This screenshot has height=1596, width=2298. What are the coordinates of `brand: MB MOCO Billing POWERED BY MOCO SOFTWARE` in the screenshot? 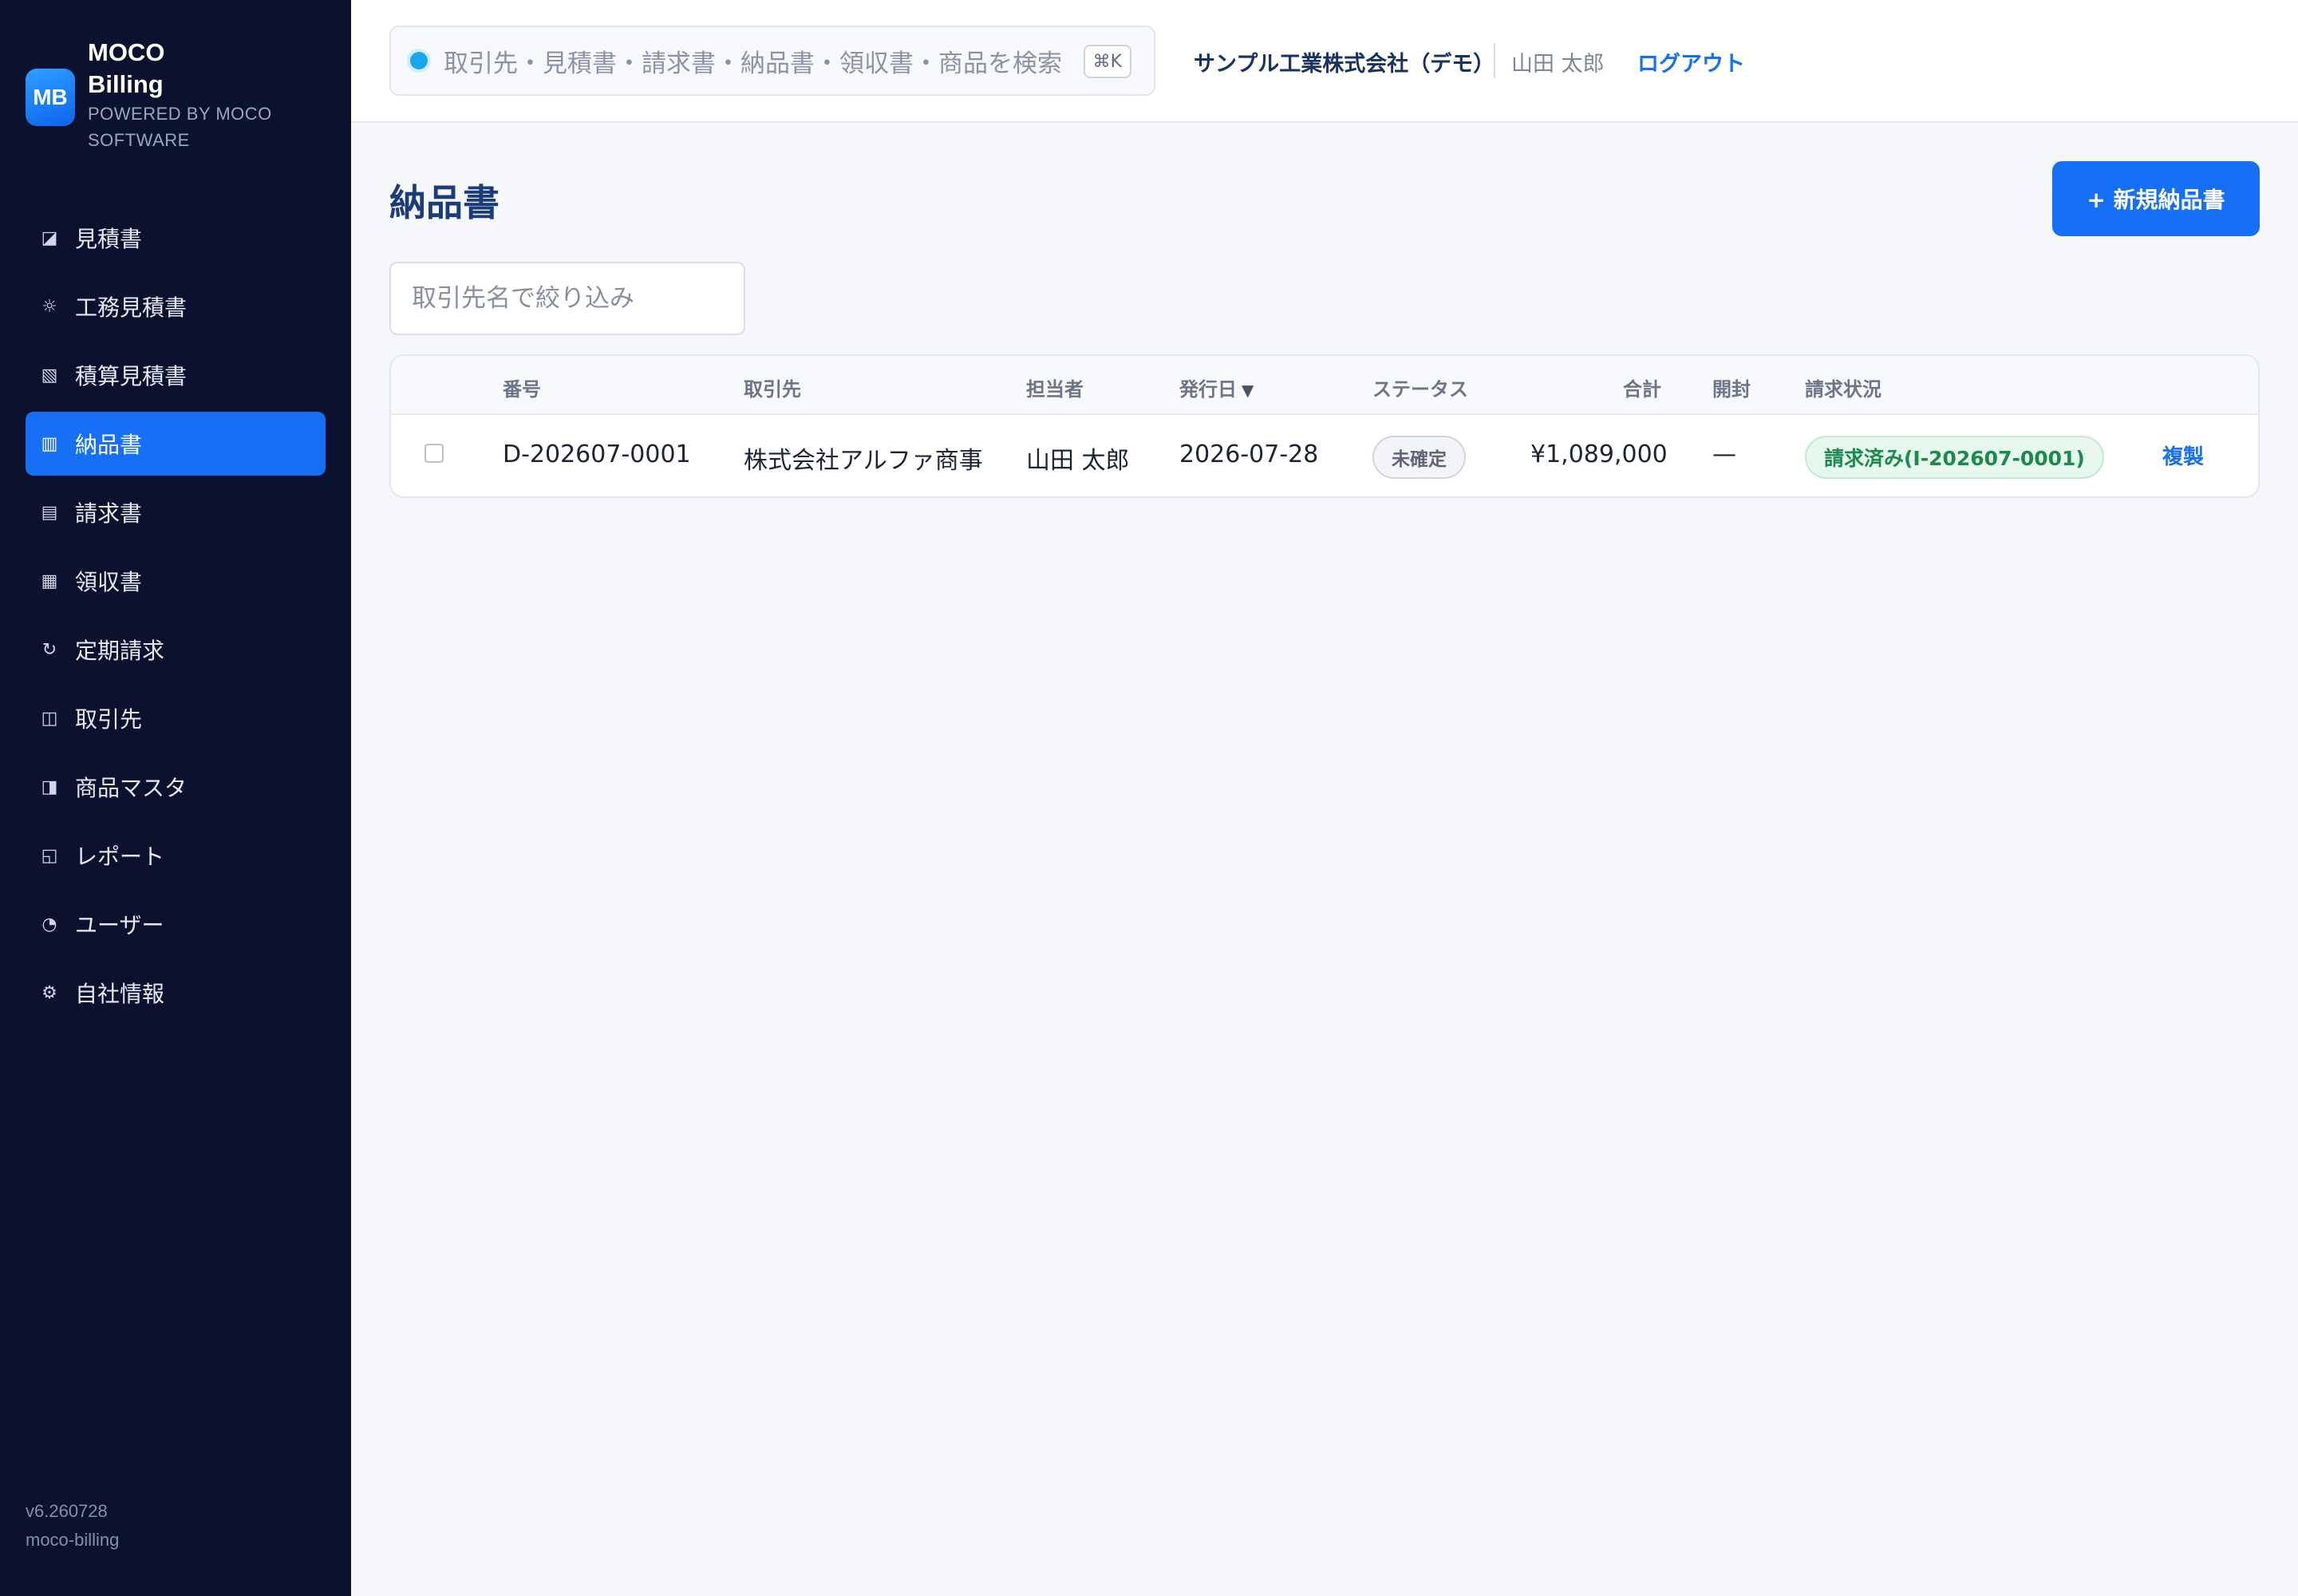 It's located at (156, 95).